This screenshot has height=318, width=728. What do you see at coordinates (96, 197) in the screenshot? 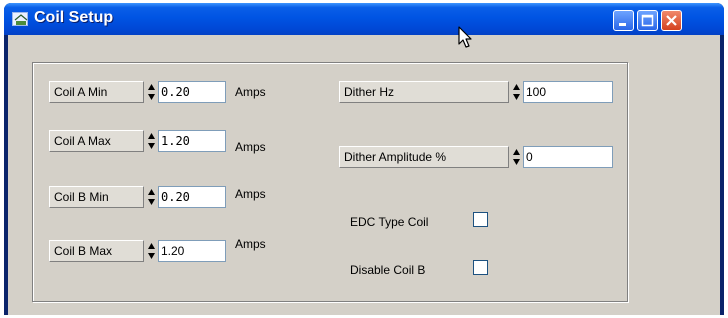
I see `coil-b-min-label: Coil B Min` at bounding box center [96, 197].